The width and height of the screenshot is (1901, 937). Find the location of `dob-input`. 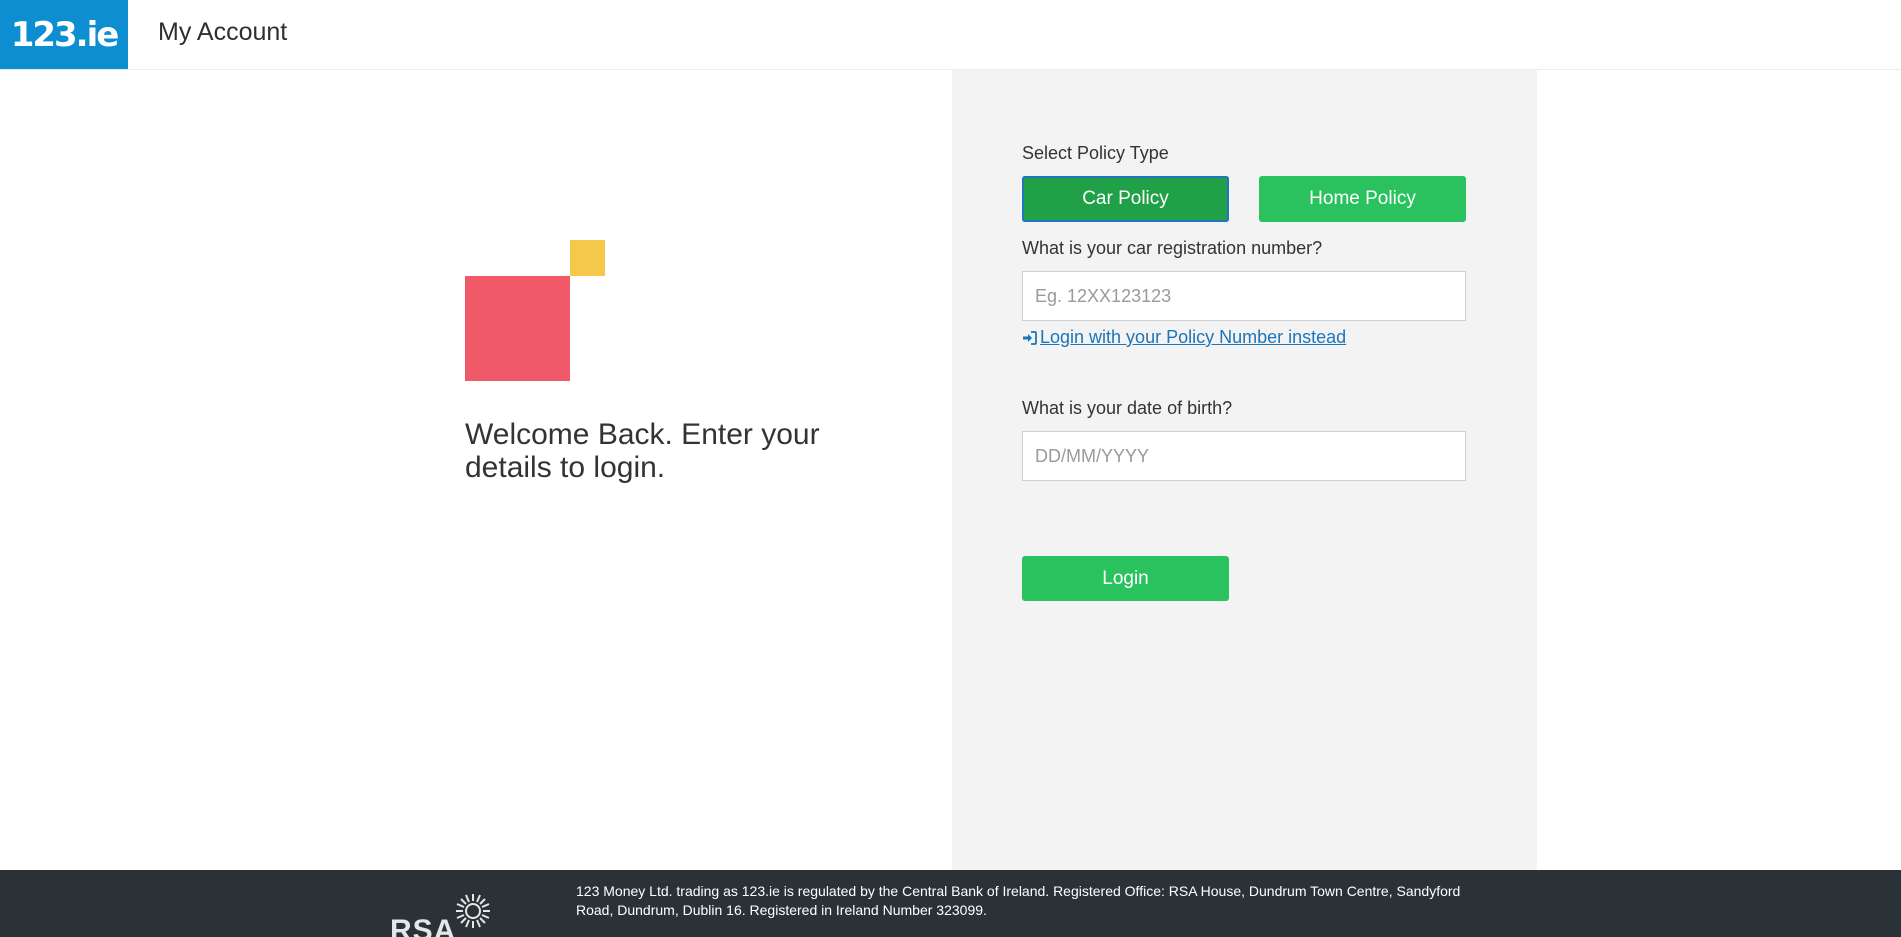

dob-input is located at coordinates (1244, 456).